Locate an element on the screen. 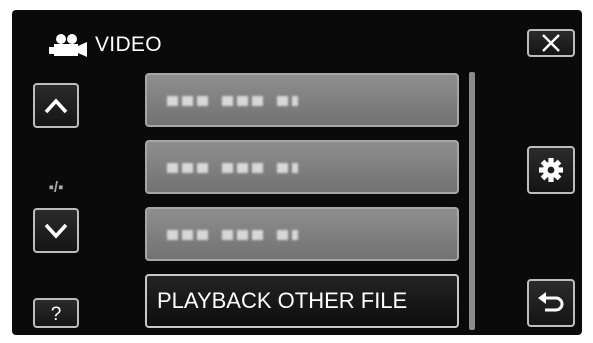  help-button: ? is located at coordinates (56, 313).